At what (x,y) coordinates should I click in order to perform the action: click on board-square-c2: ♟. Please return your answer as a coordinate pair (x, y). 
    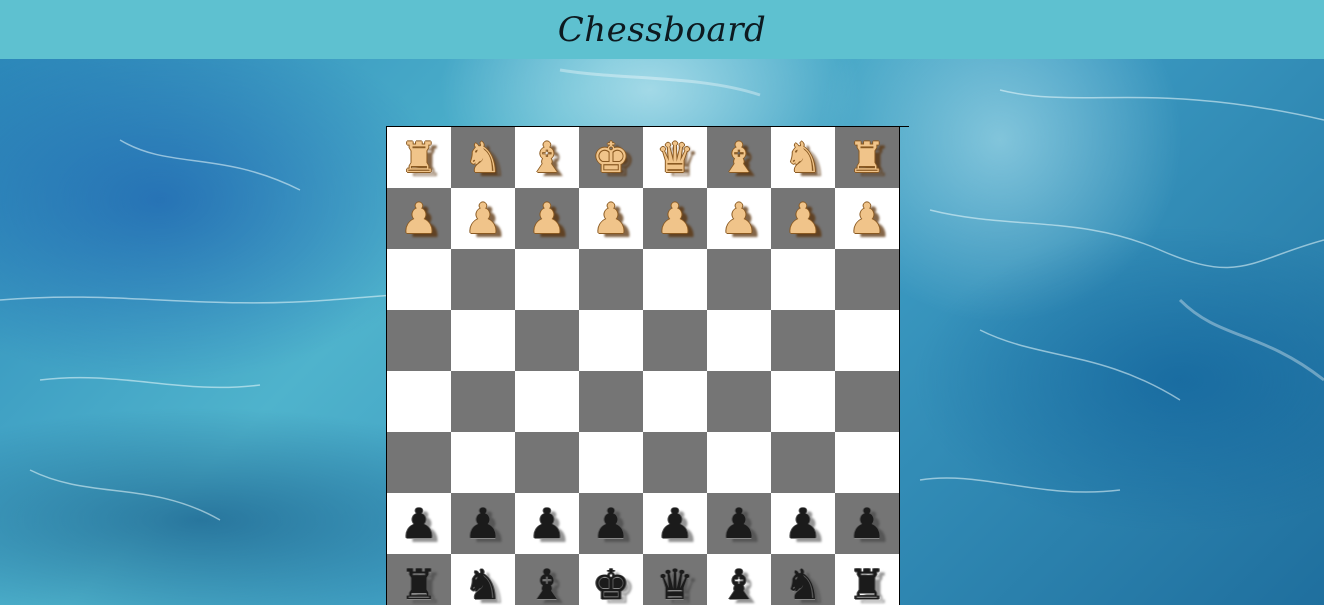
    Looking at the image, I should click on (547, 524).